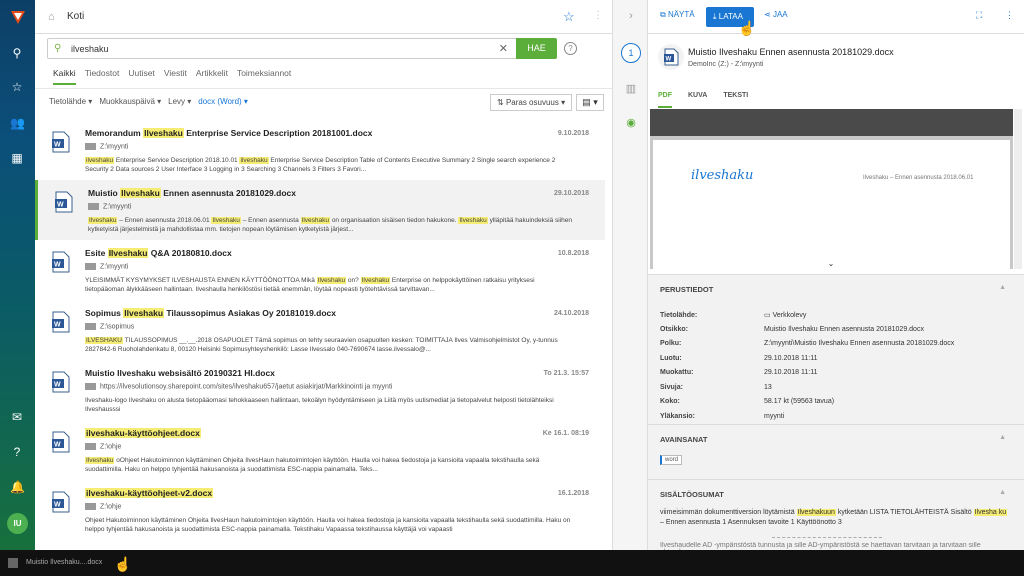 The height and width of the screenshot is (576, 1024). Describe the element at coordinates (104, 340) in the screenshot. I see `highlight: ILVESHAKU` at that location.